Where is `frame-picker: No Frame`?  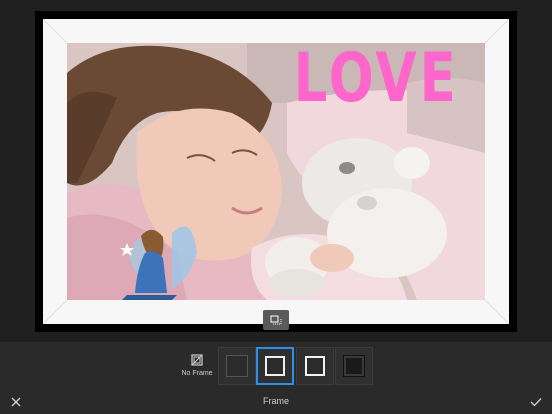
frame-picker: No Frame is located at coordinates (276, 366).